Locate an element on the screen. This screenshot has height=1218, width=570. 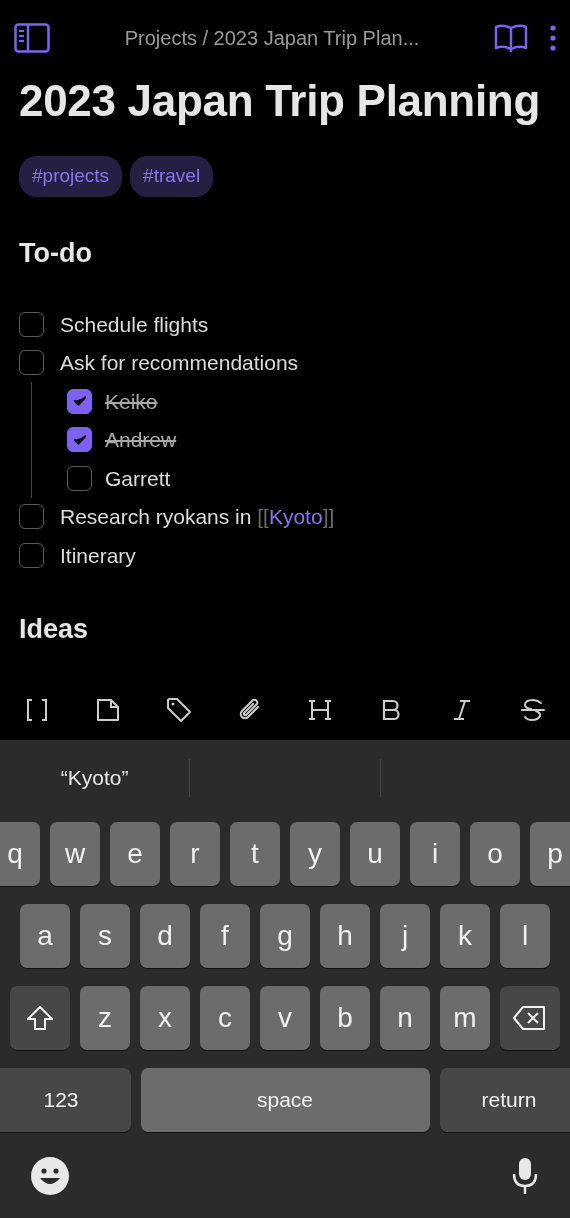
section-heading: Ideas is located at coordinates (54, 629).